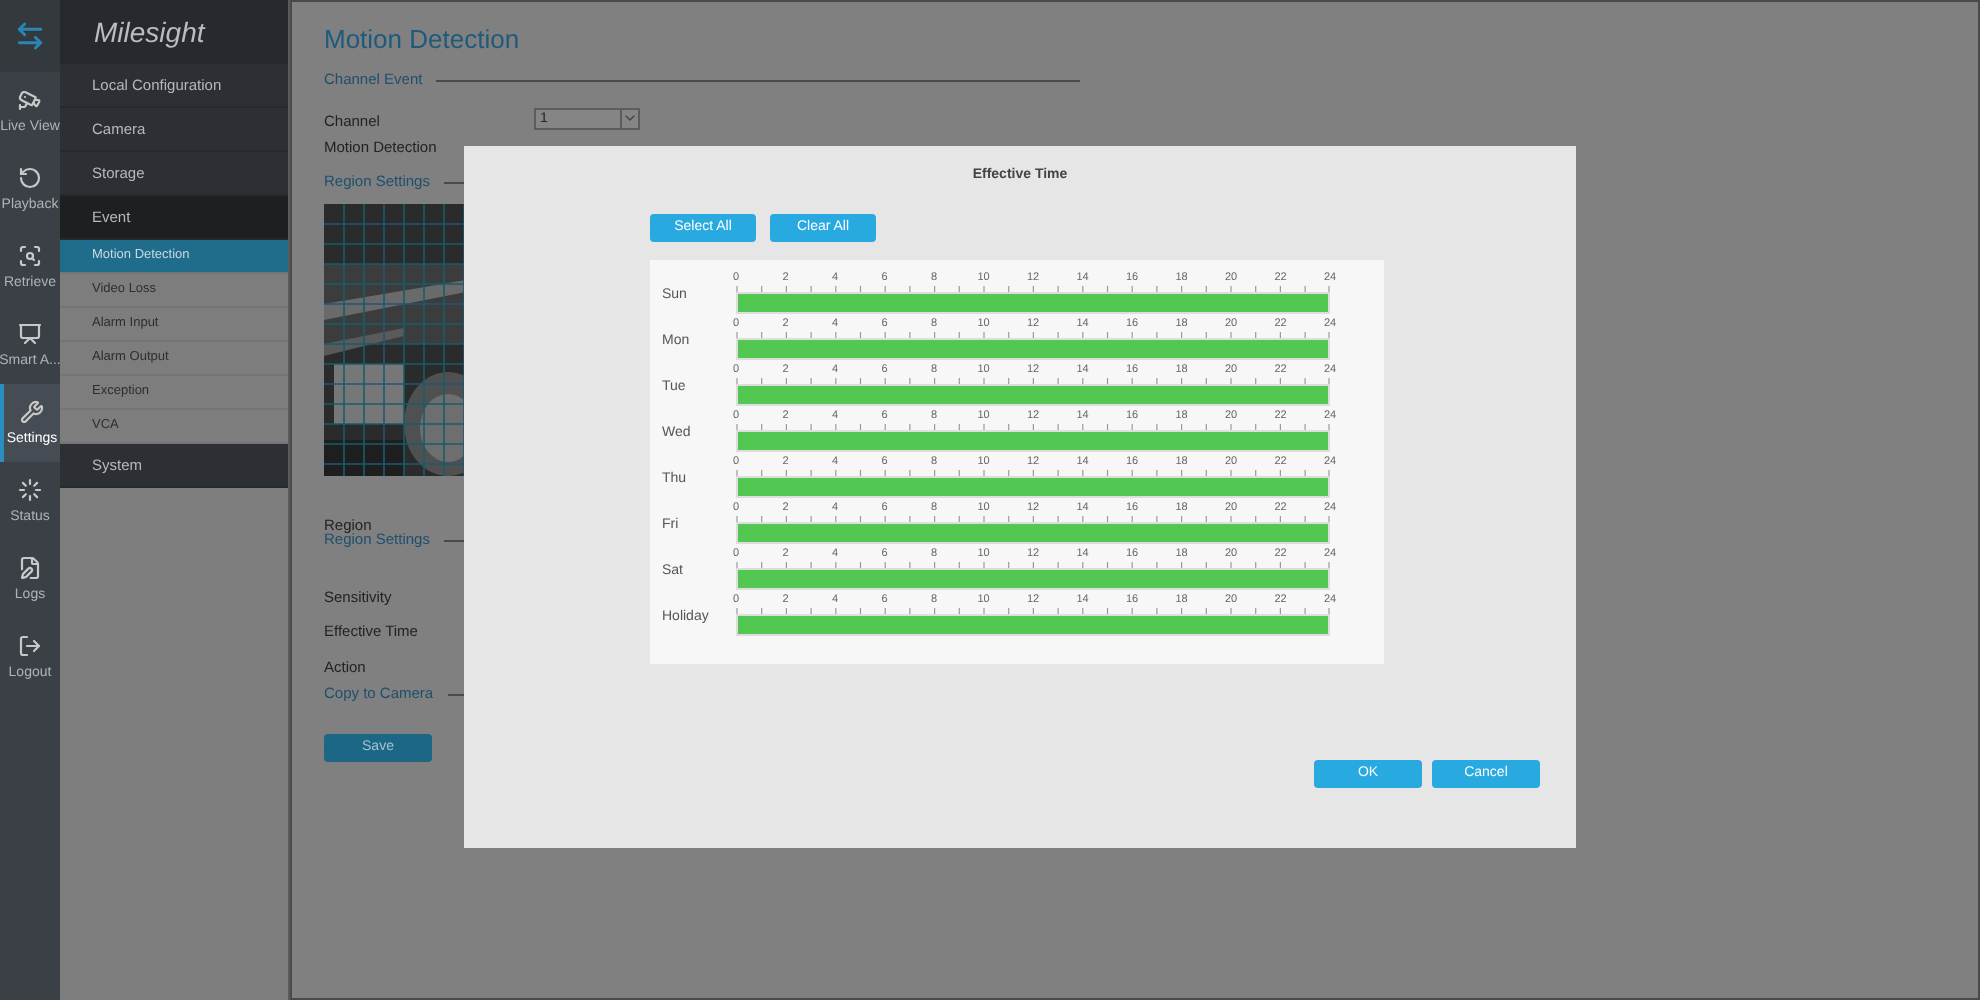 The image size is (1980, 1000). What do you see at coordinates (630, 118) in the screenshot?
I see `chevron-down-icon` at bounding box center [630, 118].